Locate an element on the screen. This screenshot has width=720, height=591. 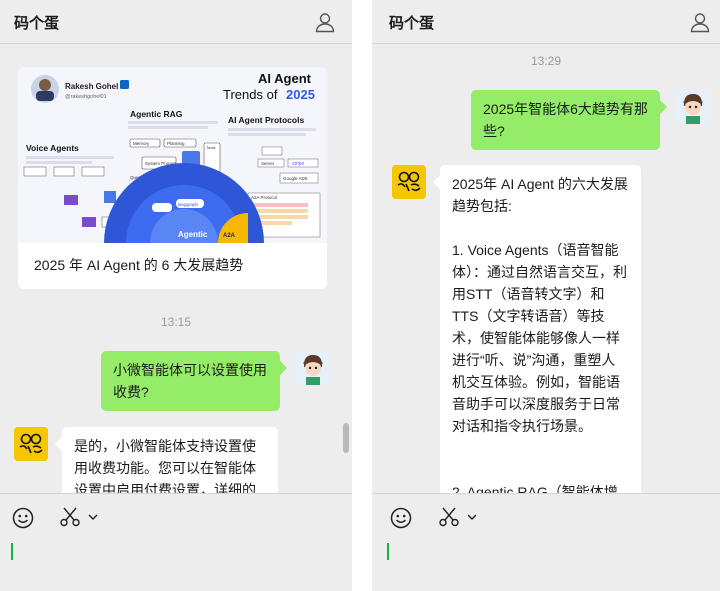
svg-text: Google ADK is located at coordinates (295, 178).